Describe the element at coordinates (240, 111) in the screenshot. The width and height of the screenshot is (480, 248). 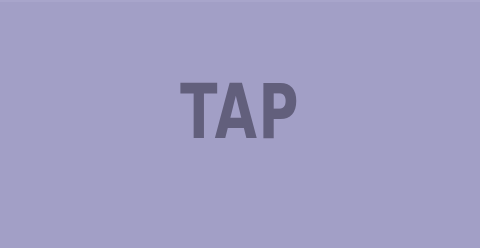
I see `tap-prompt-text: TAP` at that location.